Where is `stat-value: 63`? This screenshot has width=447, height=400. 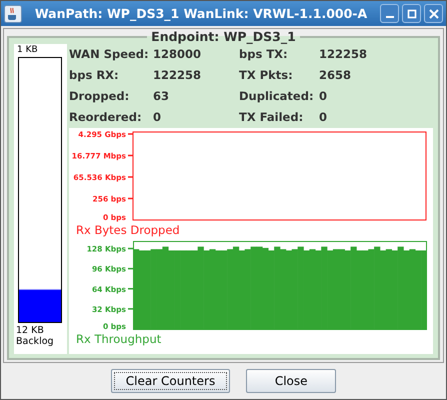 stat-value: 63 is located at coordinates (161, 96).